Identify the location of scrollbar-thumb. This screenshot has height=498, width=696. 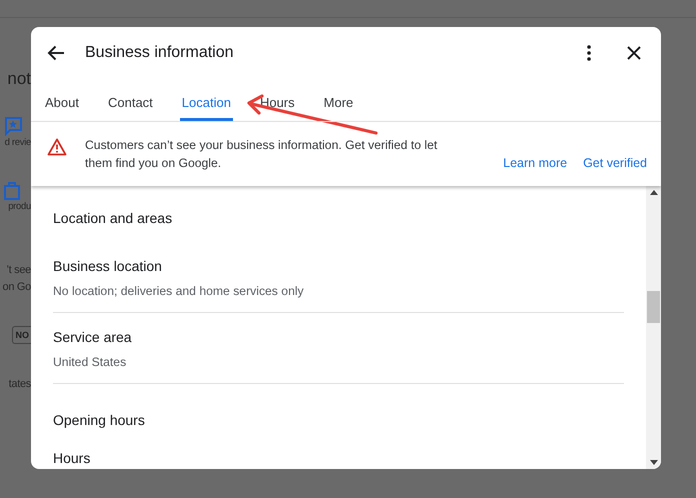
(653, 307).